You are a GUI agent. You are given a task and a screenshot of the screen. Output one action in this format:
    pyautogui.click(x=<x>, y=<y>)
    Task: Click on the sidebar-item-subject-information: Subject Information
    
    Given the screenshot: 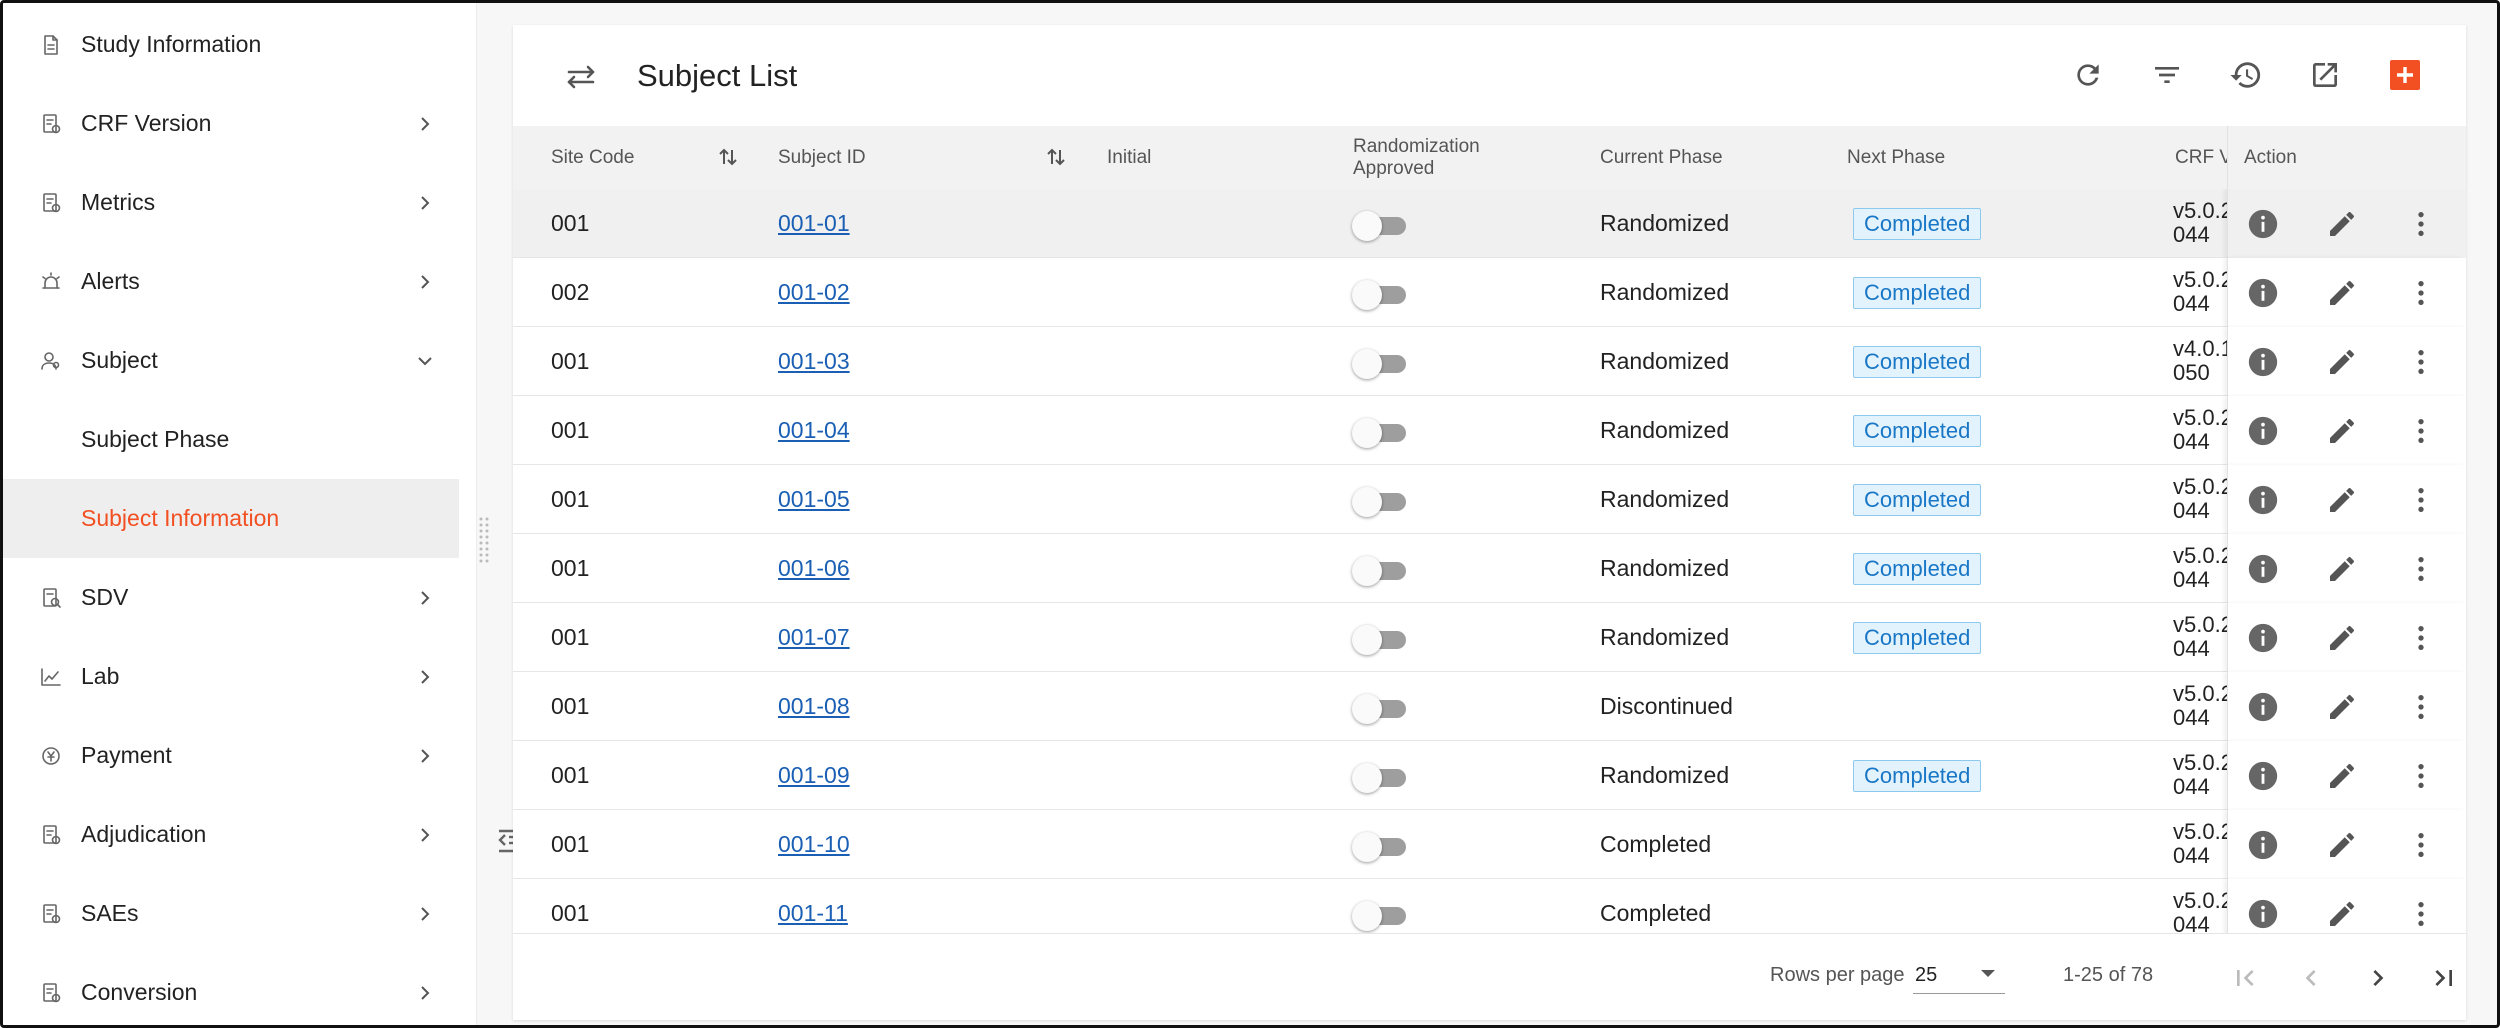 What is the action you would take?
    pyautogui.click(x=231, y=518)
    